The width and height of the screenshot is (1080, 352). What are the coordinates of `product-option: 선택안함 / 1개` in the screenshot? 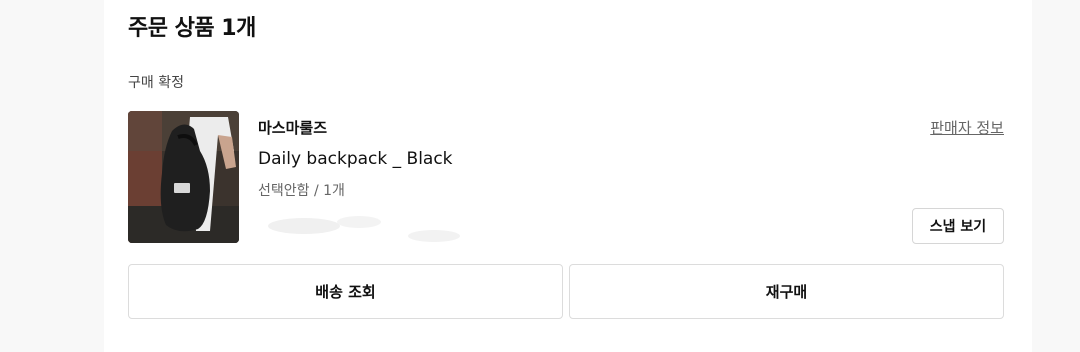 It's located at (301, 191).